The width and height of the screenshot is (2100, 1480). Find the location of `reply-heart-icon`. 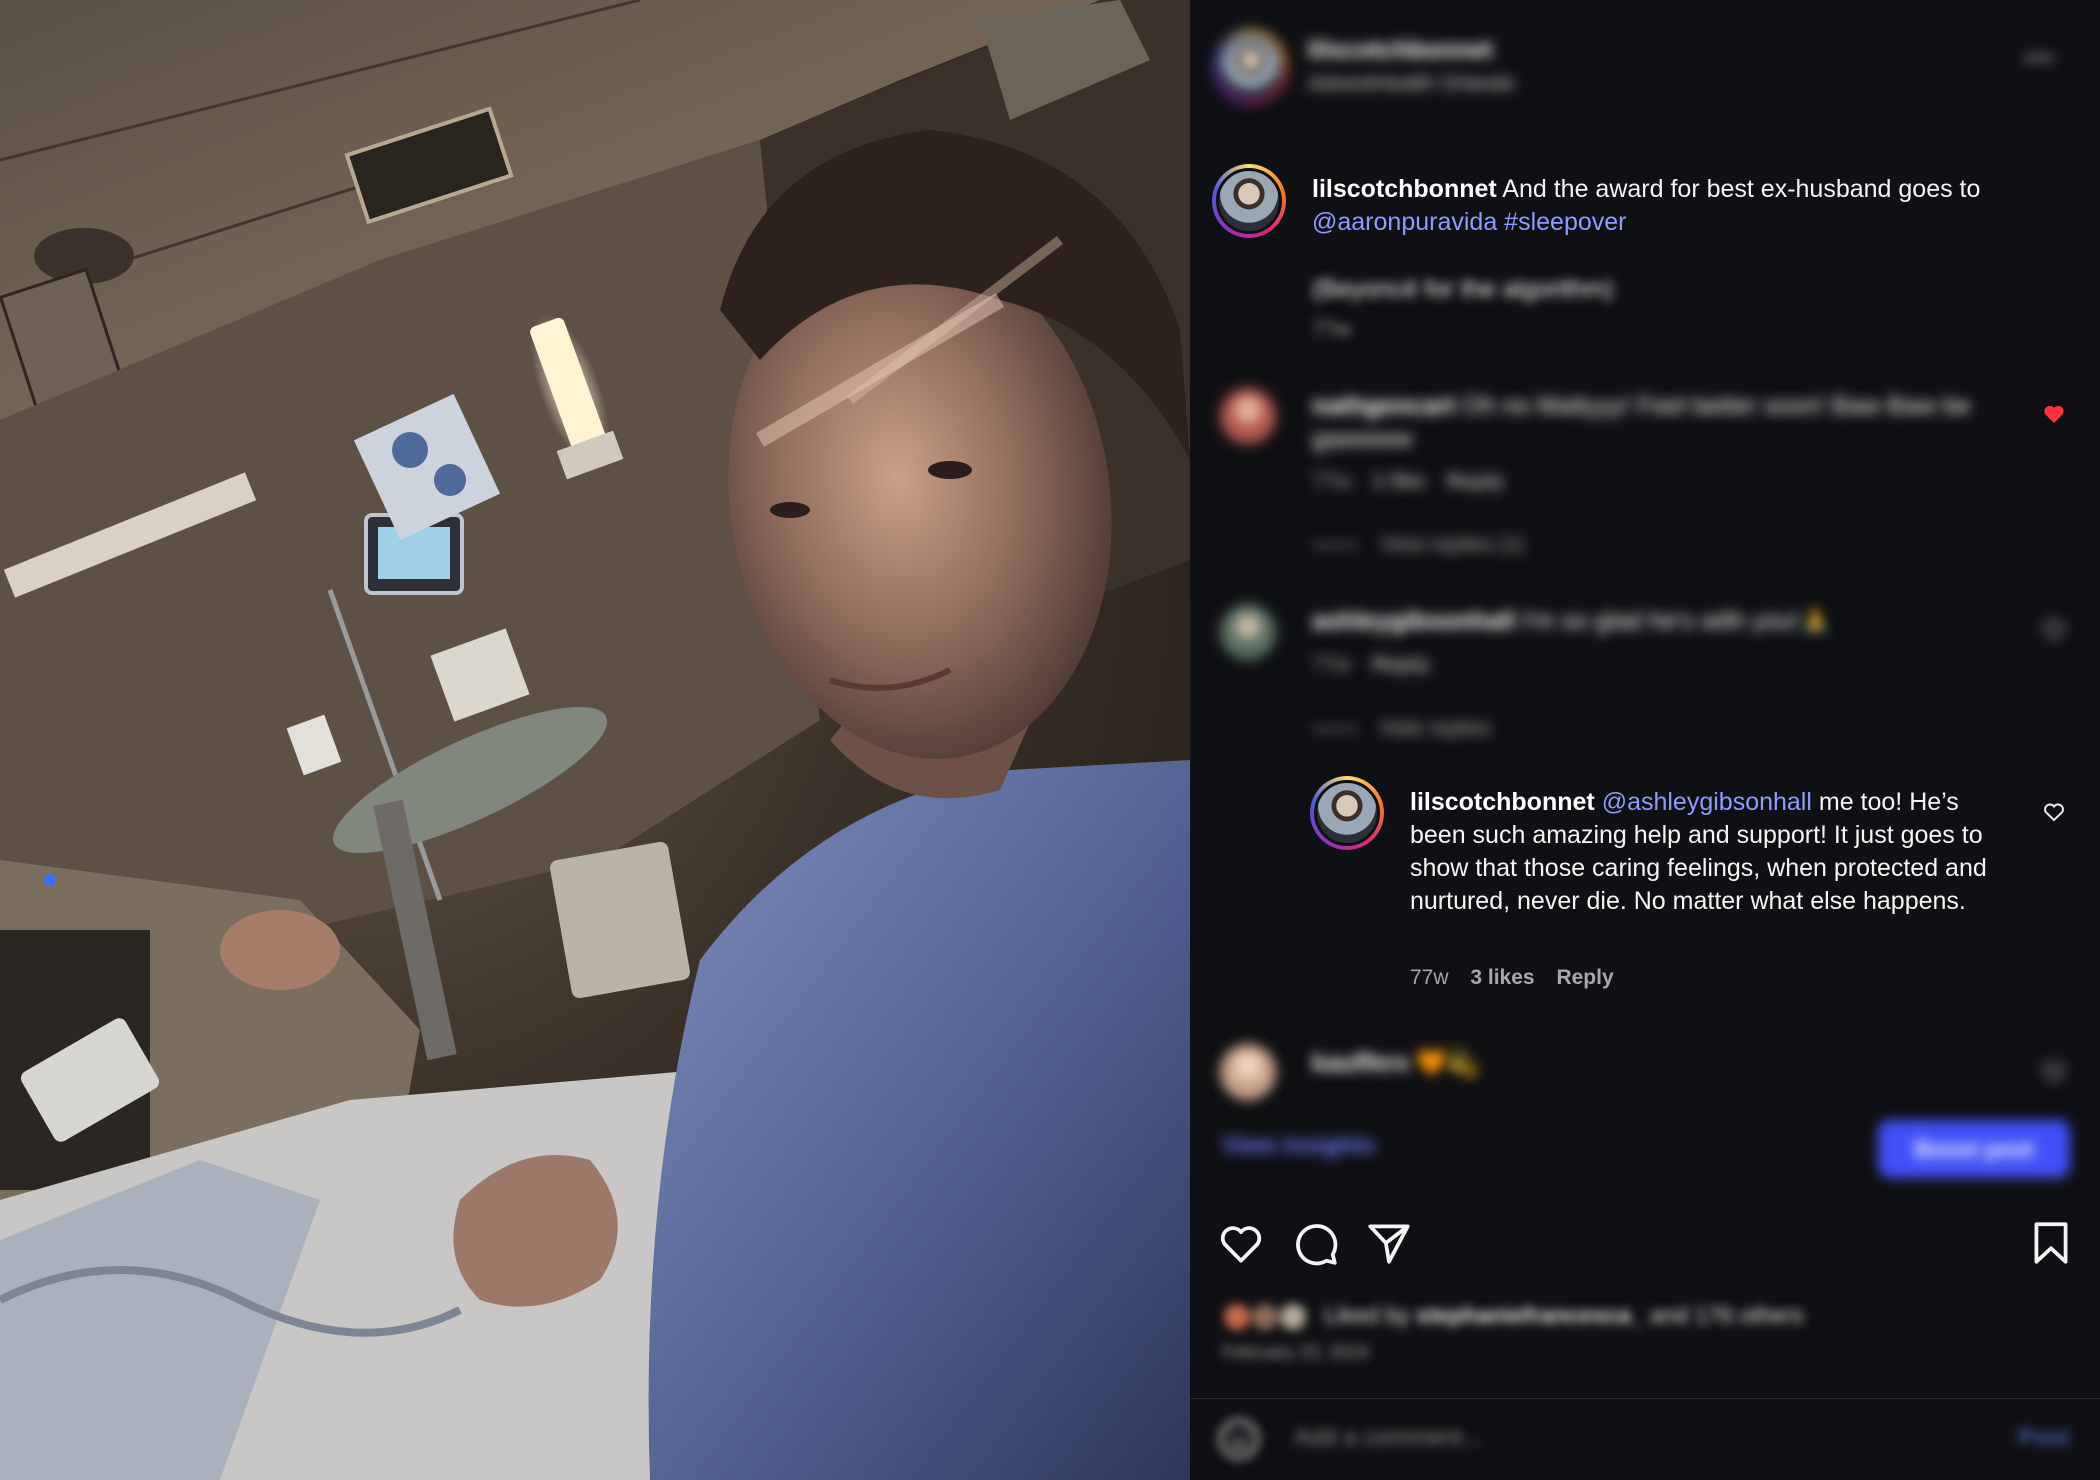

reply-heart-icon is located at coordinates (2054, 812).